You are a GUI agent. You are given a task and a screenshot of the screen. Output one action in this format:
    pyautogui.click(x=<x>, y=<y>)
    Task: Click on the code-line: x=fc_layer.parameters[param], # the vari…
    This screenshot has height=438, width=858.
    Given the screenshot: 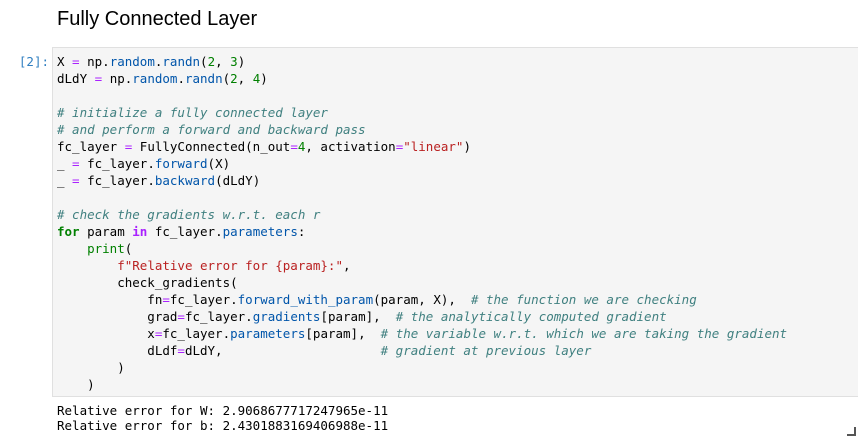 What is the action you would take?
    pyautogui.click(x=422, y=333)
    